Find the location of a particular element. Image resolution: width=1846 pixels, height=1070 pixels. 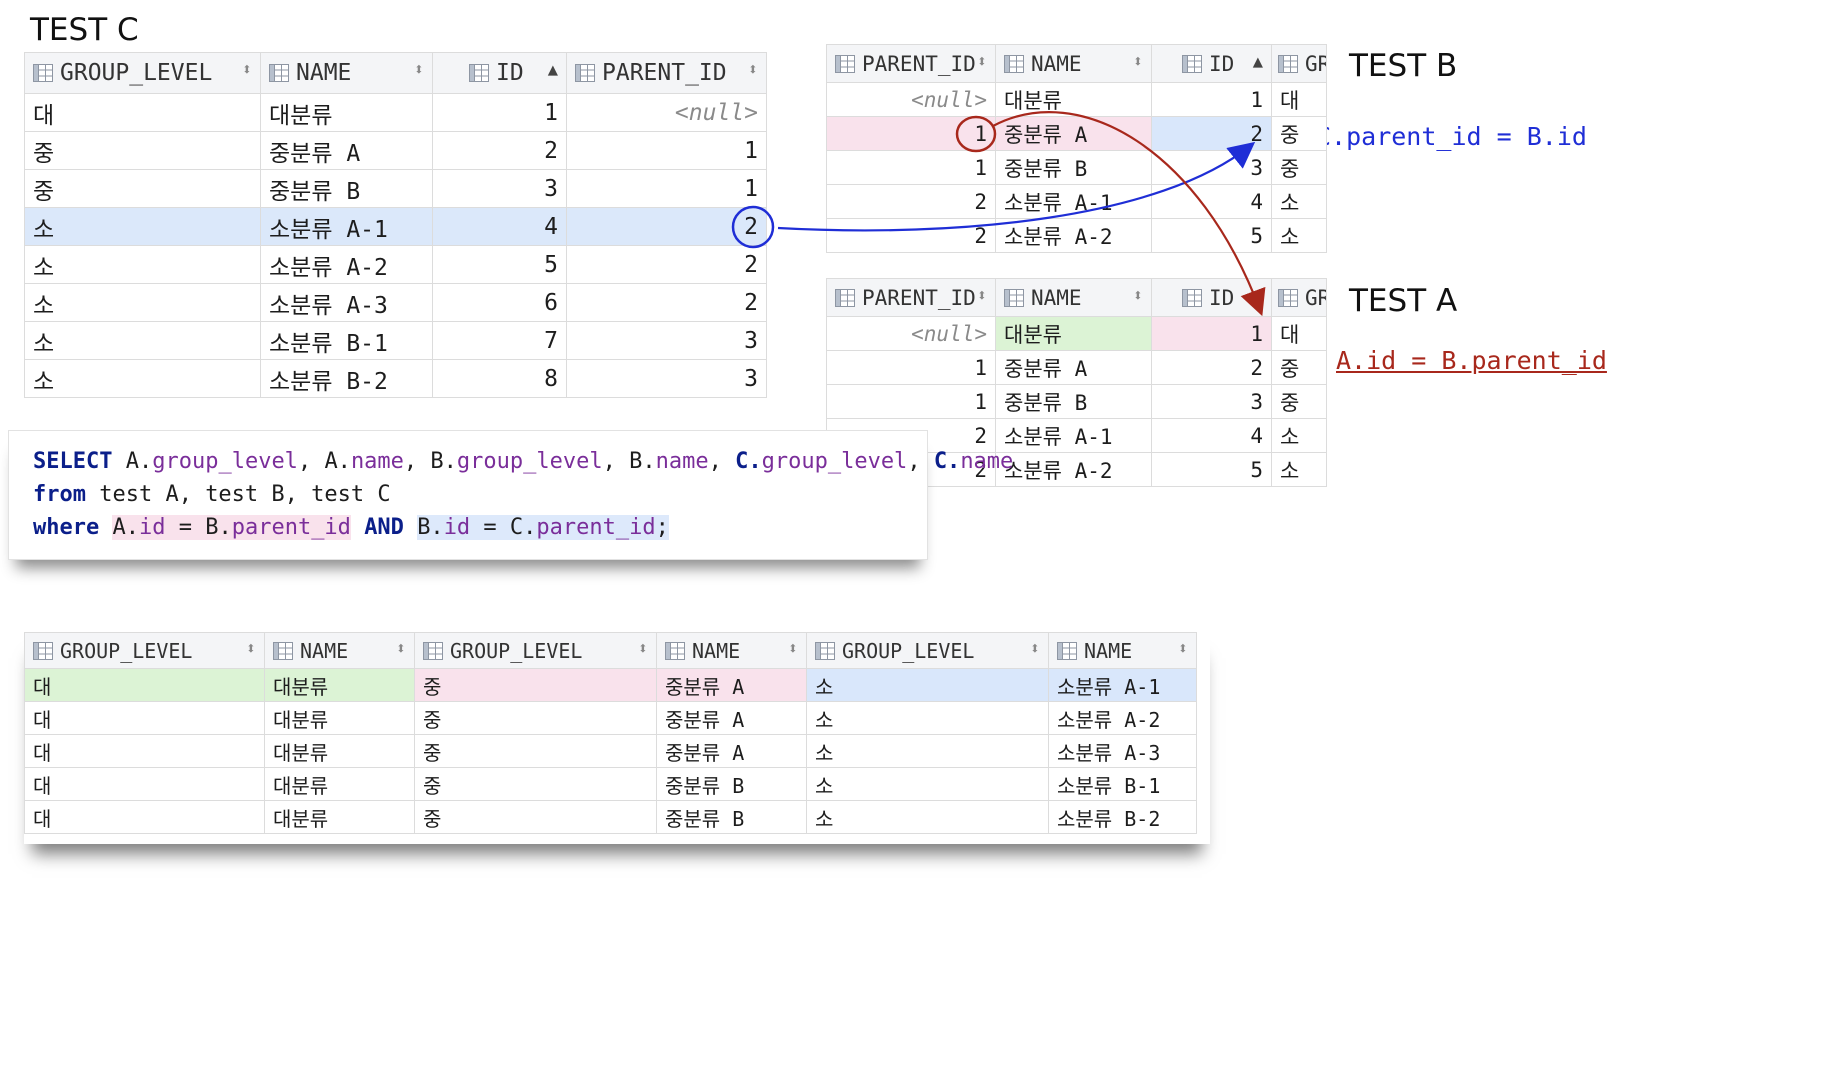

test-c-label: TEST C is located at coordinates (84, 30).